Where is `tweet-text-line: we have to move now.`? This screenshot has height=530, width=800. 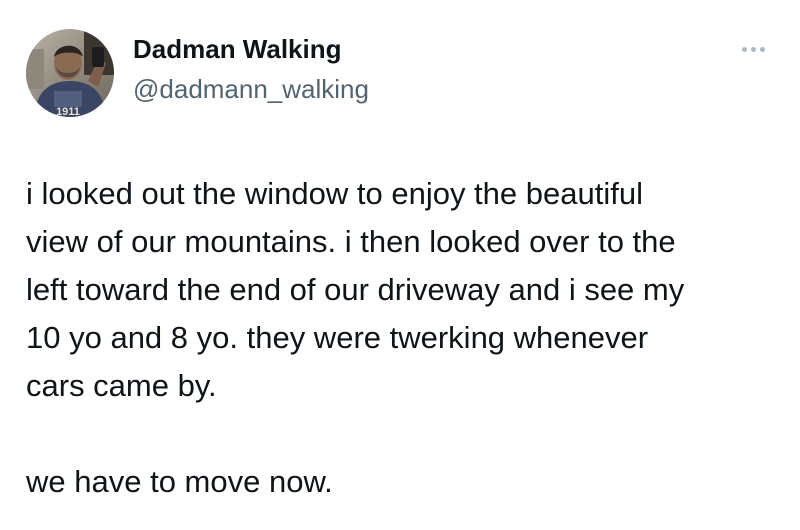 tweet-text-line: we have to move now. is located at coordinates (179, 481).